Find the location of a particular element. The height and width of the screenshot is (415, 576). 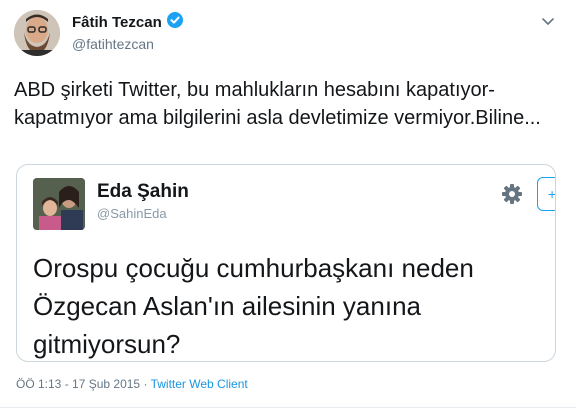

quoted-author-block: Eda Şahin @SahinEda is located at coordinates (143, 201).